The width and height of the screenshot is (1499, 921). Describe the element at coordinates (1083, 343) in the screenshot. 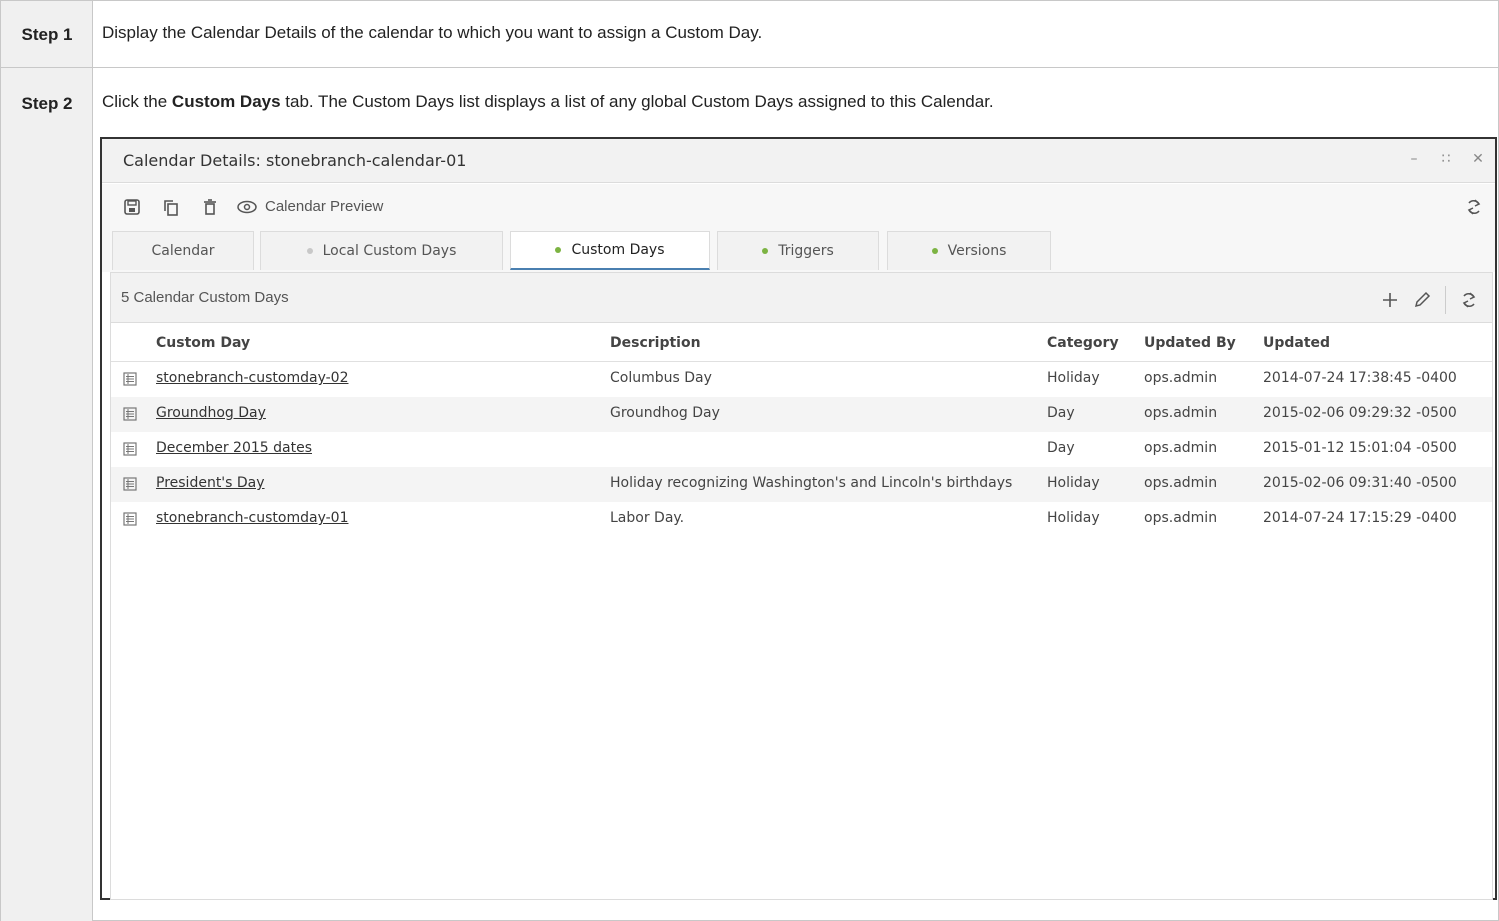

I see `column-header-category: Category` at that location.